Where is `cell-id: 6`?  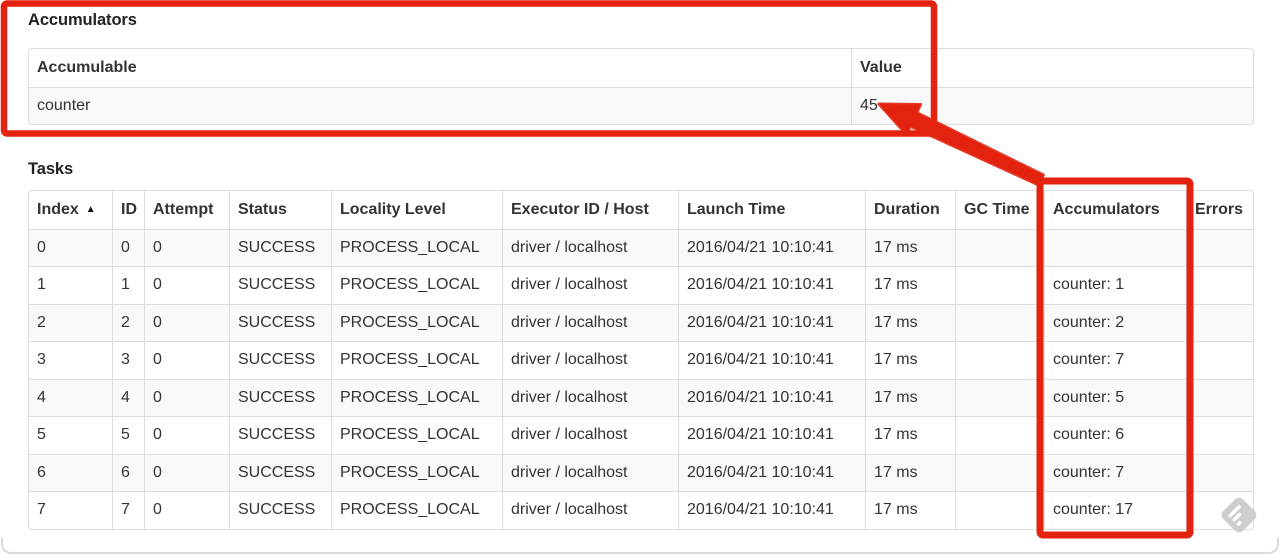 cell-id: 6 is located at coordinates (128, 472).